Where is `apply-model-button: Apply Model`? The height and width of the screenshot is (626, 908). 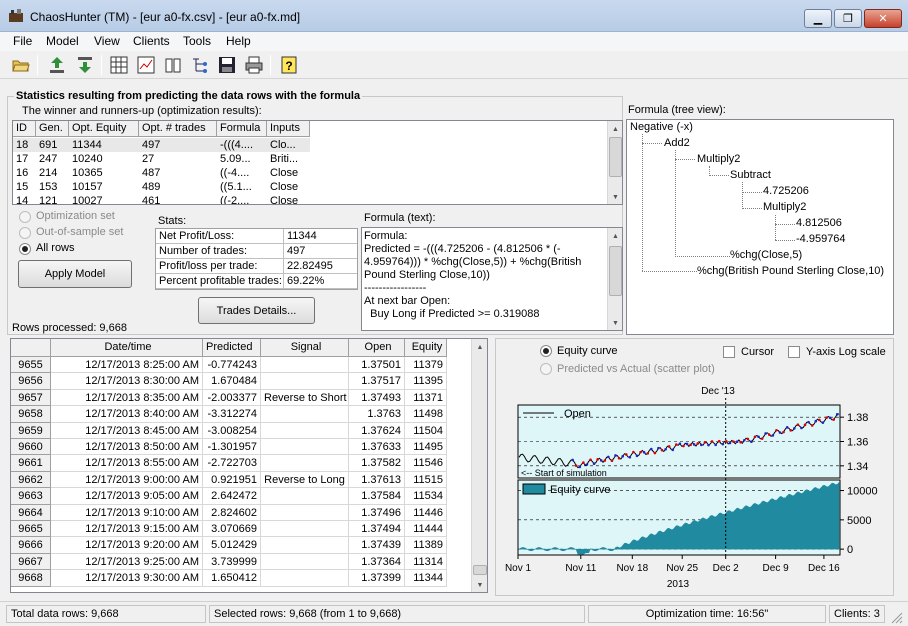 apply-model-button: Apply Model is located at coordinates (75, 274).